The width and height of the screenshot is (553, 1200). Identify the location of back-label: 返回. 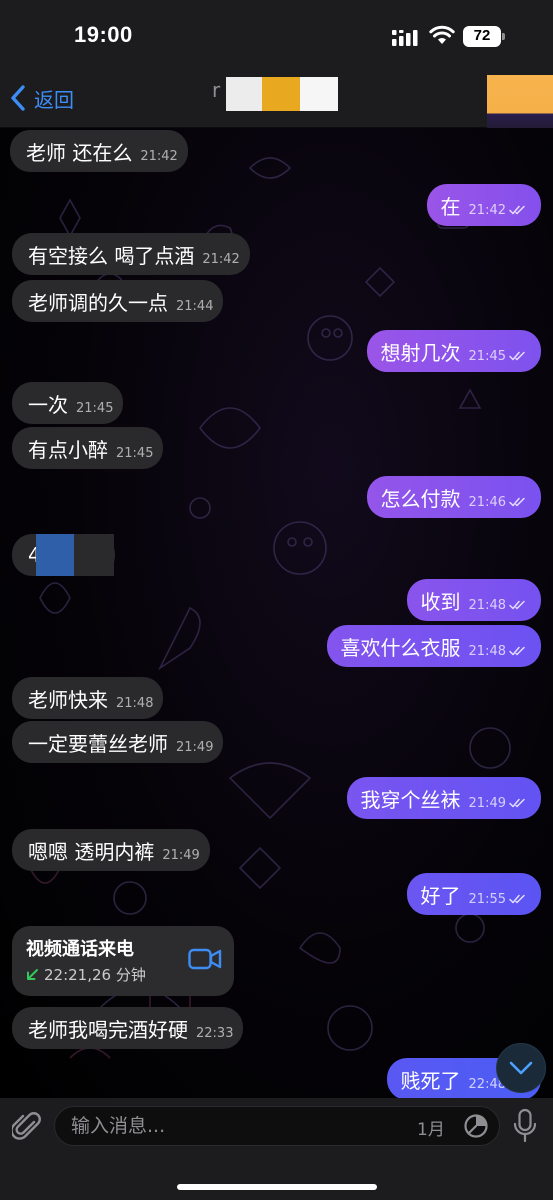
(54, 100).